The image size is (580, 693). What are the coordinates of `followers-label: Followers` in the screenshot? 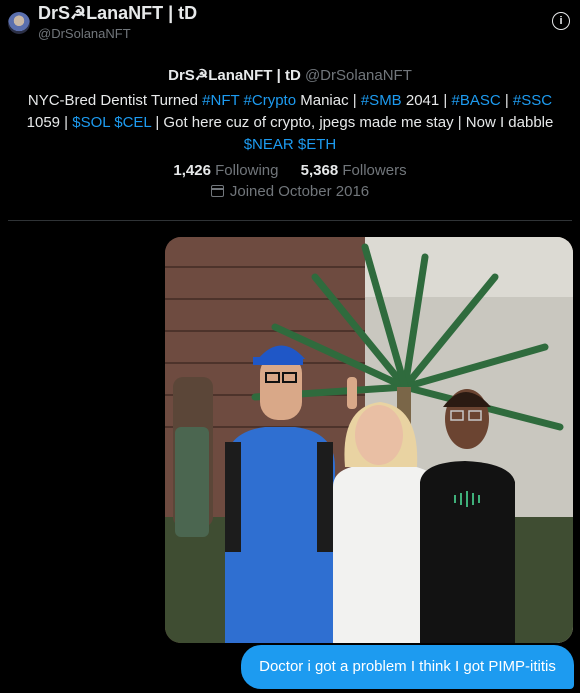 It's located at (374, 170).